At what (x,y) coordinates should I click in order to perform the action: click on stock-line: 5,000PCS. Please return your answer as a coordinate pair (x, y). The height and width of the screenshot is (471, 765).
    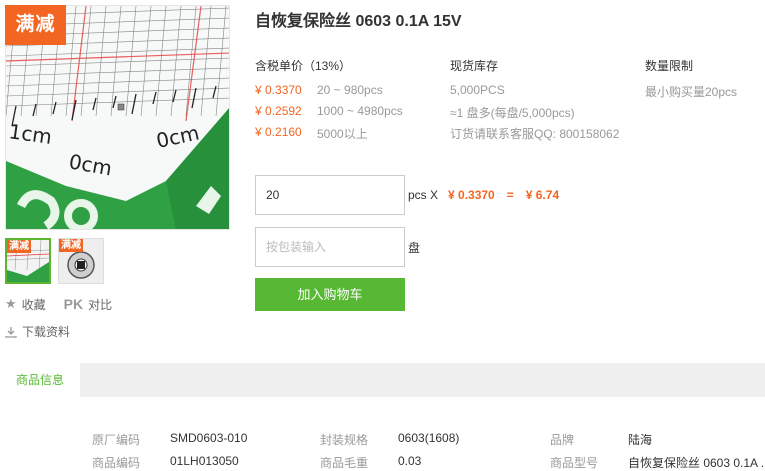
    Looking at the image, I should click on (477, 90).